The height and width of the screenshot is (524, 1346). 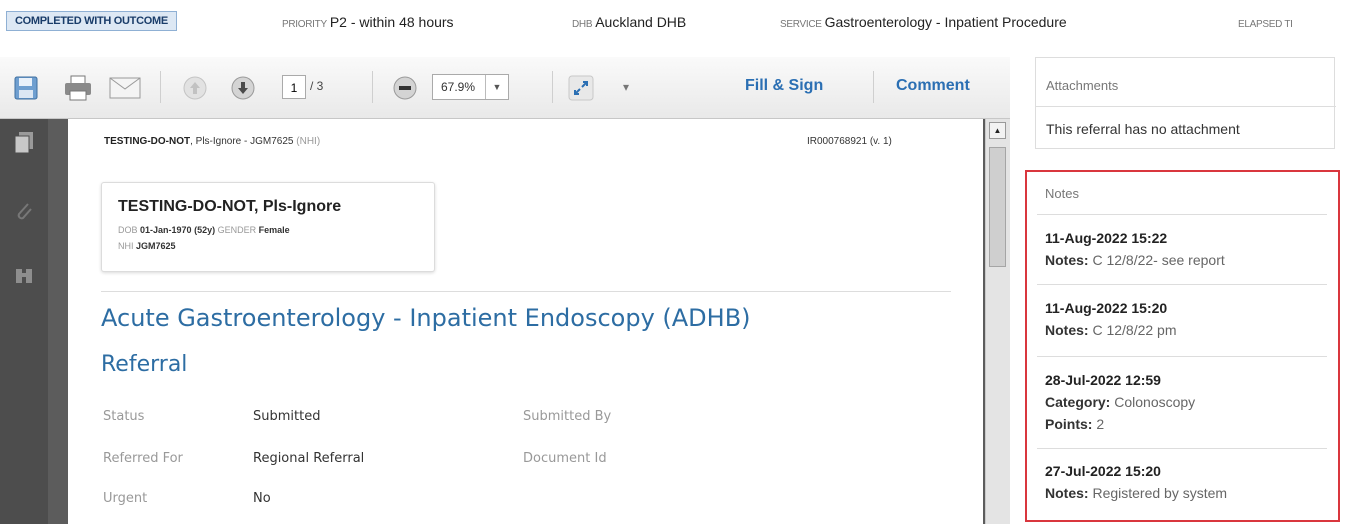 I want to click on service-label: SERVICE, so click(x=801, y=24).